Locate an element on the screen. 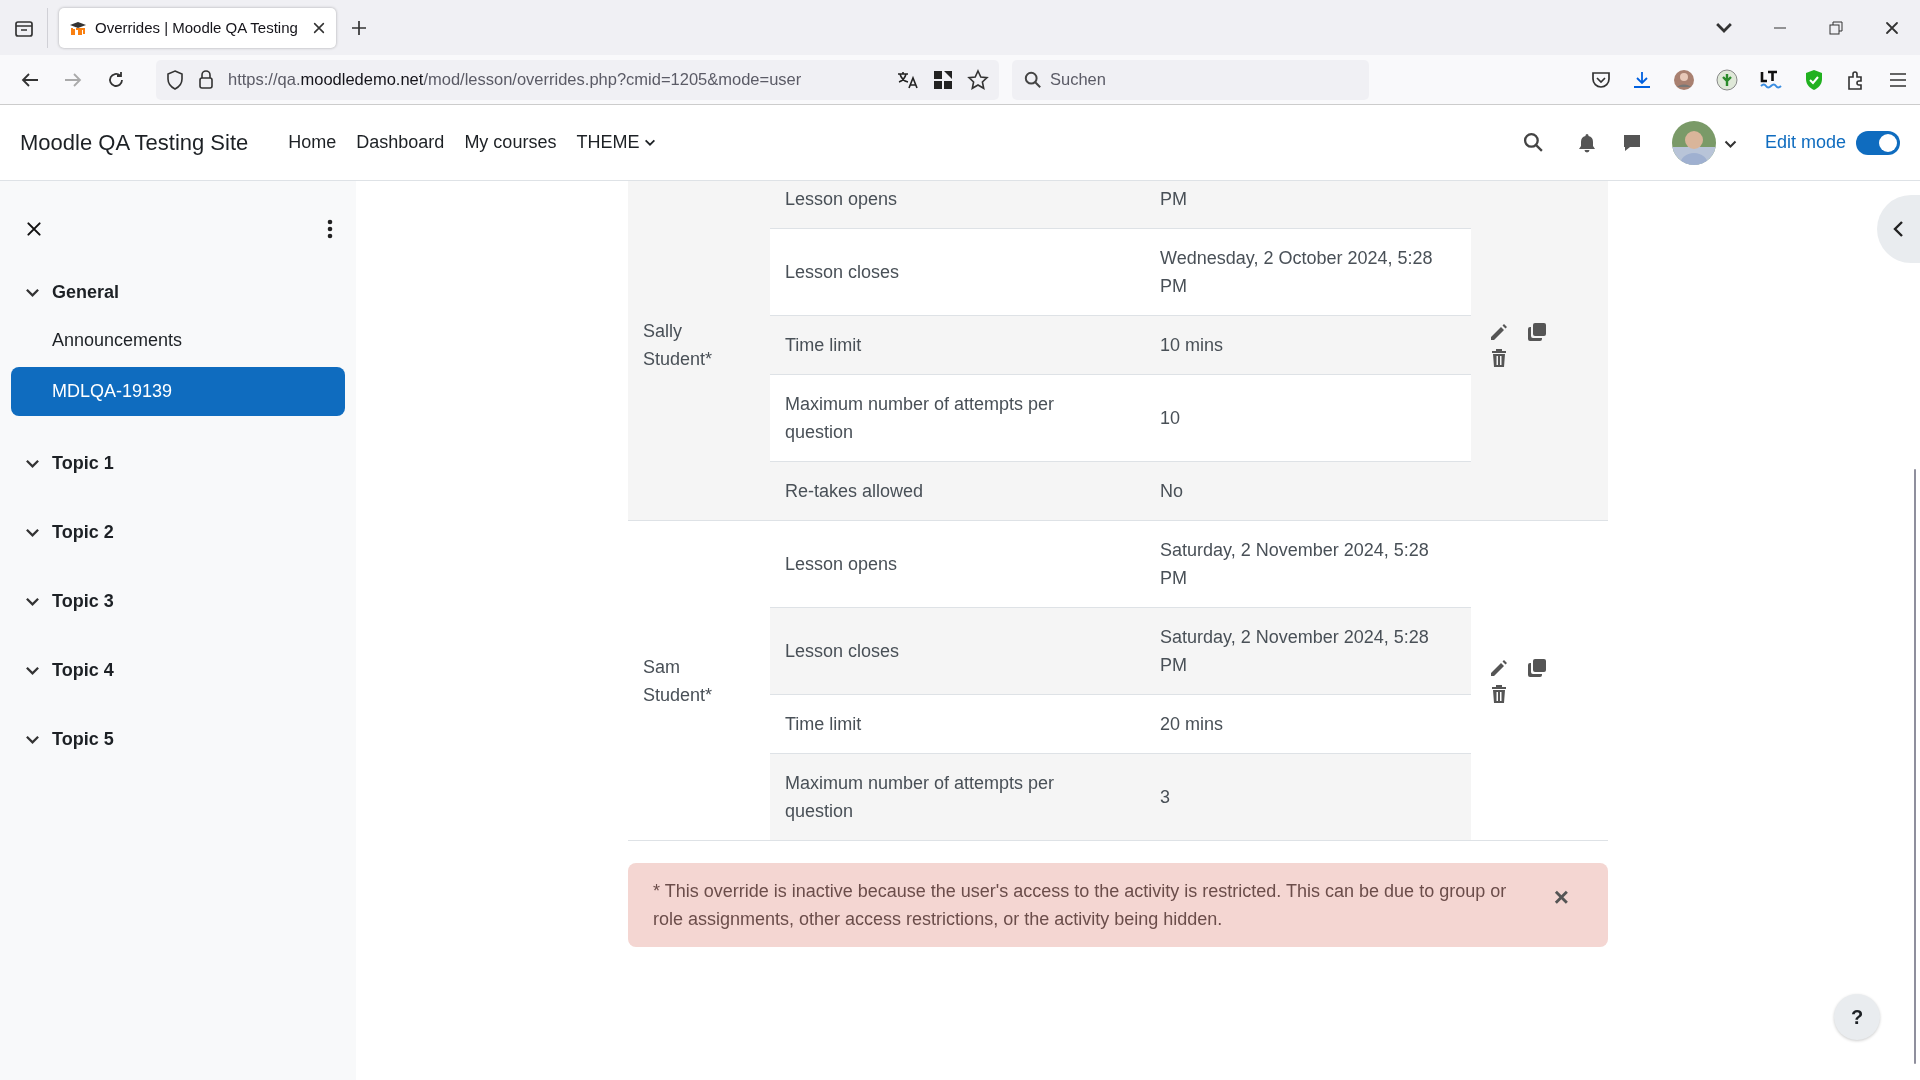 The height and width of the screenshot is (1080, 1920). nav-link: Dashboard is located at coordinates (400, 142).